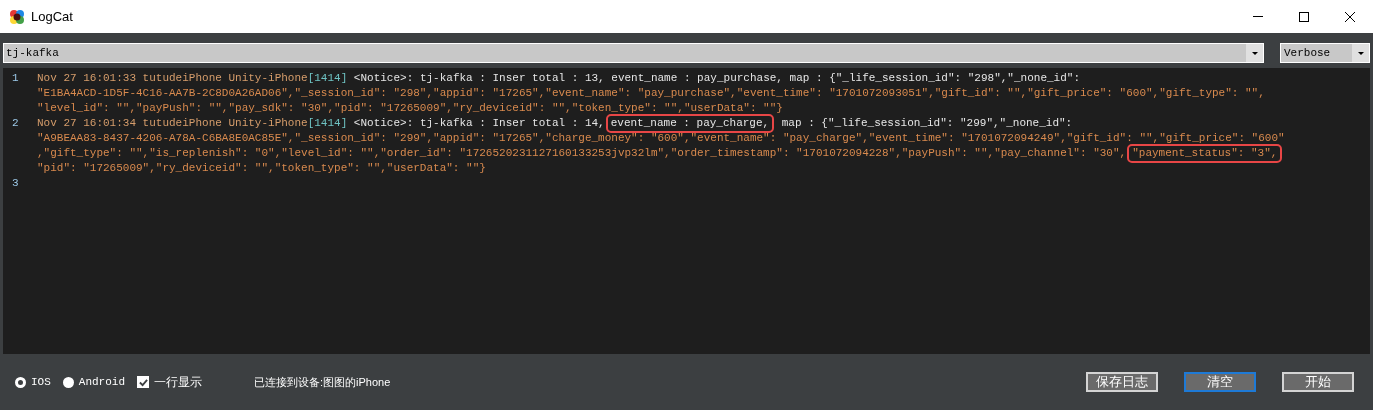  Describe the element at coordinates (633, 53) in the screenshot. I see `filter-combo: tj-kafka` at that location.